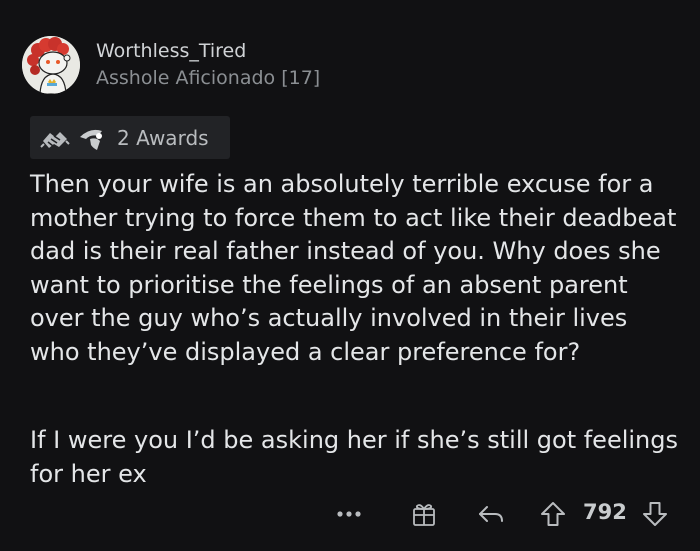  I want to click on awards-pill: 2 Awards, so click(130, 137).